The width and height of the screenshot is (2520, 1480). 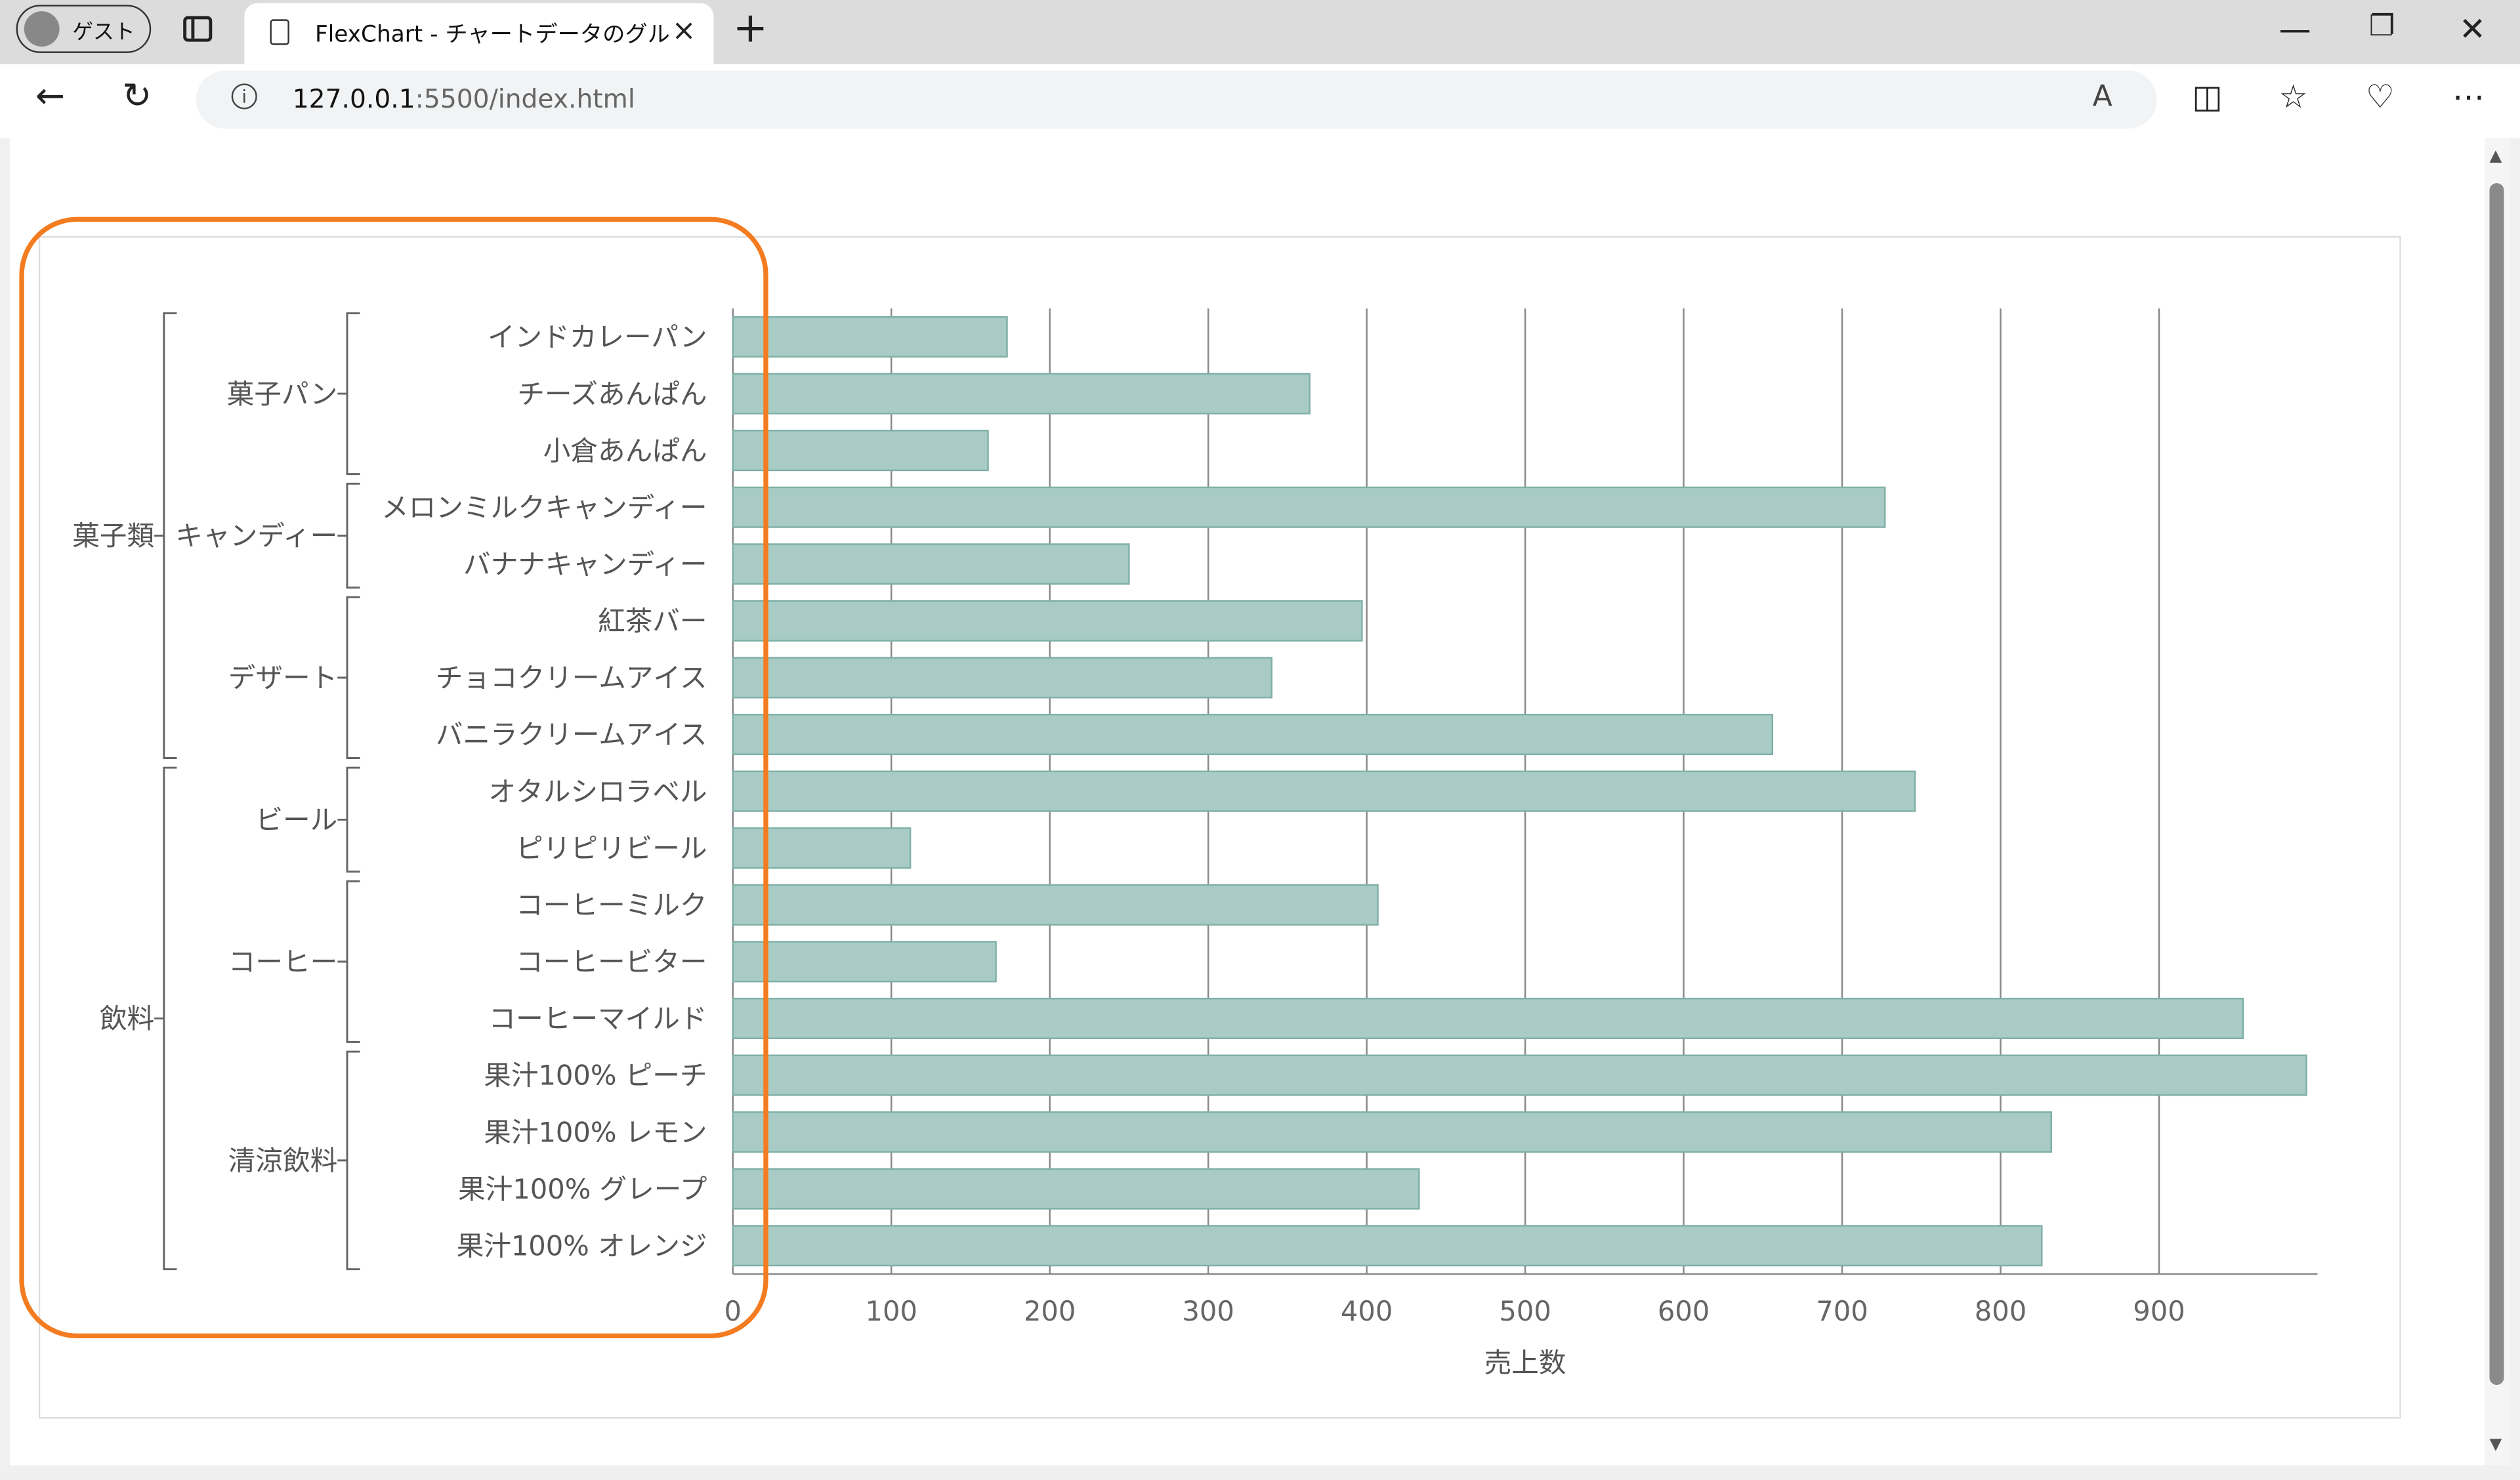 I want to click on x-tick-label: 100, so click(x=891, y=1311).